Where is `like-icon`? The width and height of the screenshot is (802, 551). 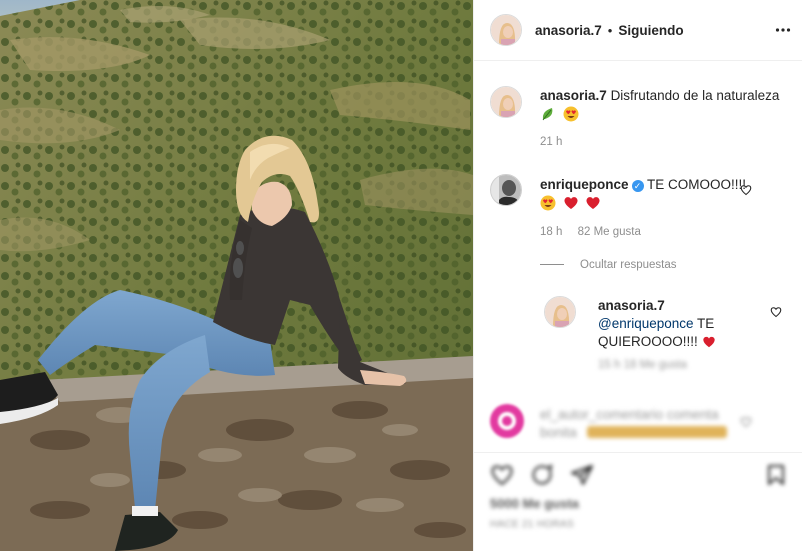 like-icon is located at coordinates (502, 475).